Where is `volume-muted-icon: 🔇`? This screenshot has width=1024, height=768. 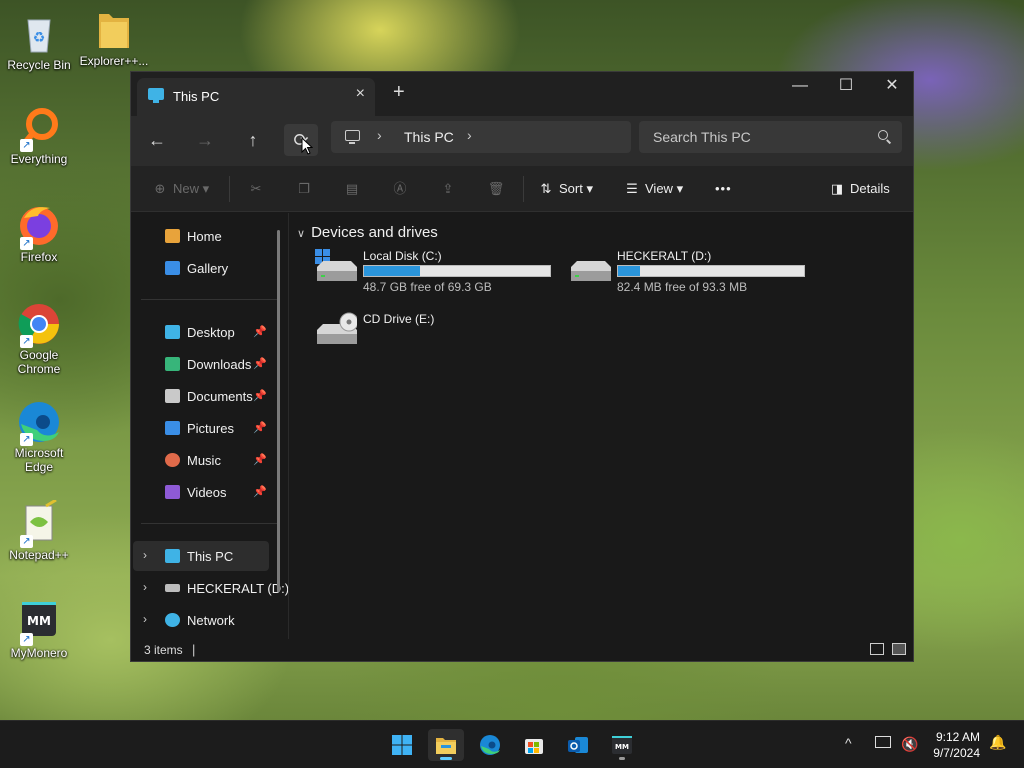 volume-muted-icon: 🔇 is located at coordinates (909, 744).